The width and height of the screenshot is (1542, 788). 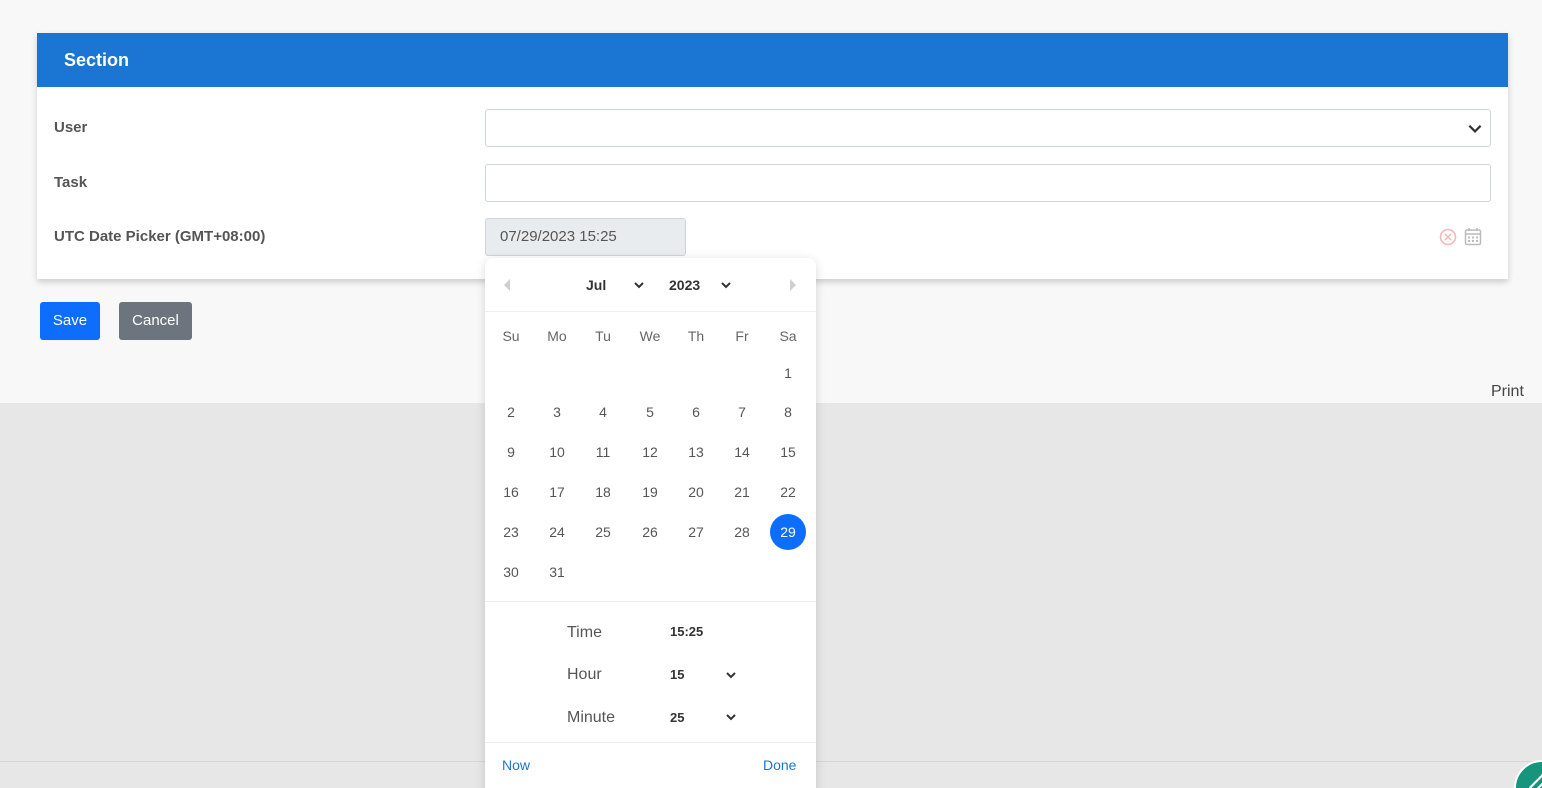 What do you see at coordinates (557, 492) in the screenshot?
I see `calendar-day: 17` at bounding box center [557, 492].